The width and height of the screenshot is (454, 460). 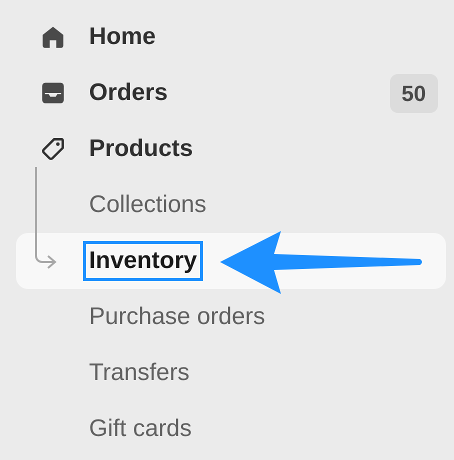 I want to click on inbox-tray-icon, so click(x=53, y=93).